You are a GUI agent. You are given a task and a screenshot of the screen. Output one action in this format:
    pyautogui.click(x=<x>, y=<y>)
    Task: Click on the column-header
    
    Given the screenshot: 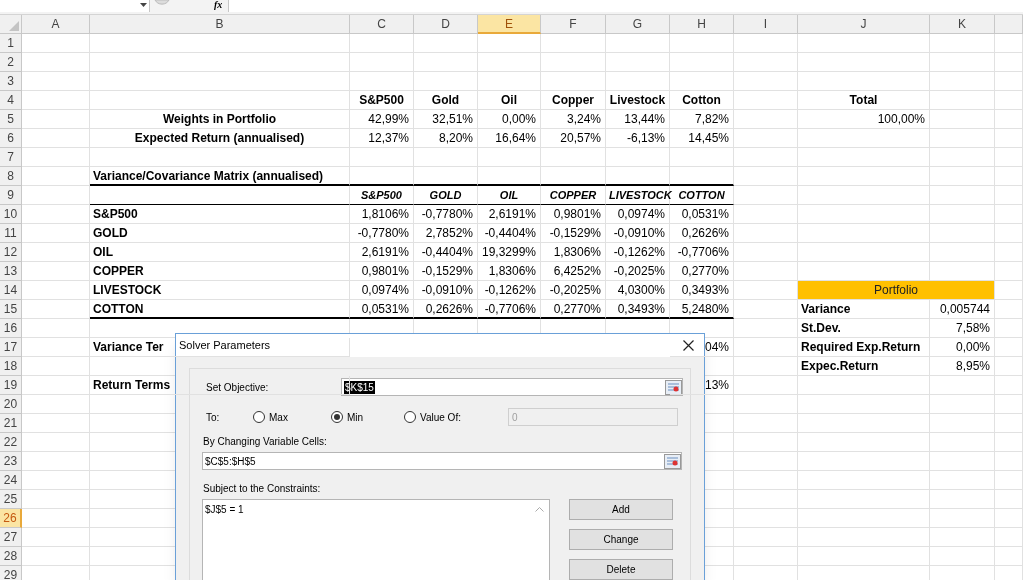 What is the action you would take?
    pyautogui.click(x=1009, y=24)
    